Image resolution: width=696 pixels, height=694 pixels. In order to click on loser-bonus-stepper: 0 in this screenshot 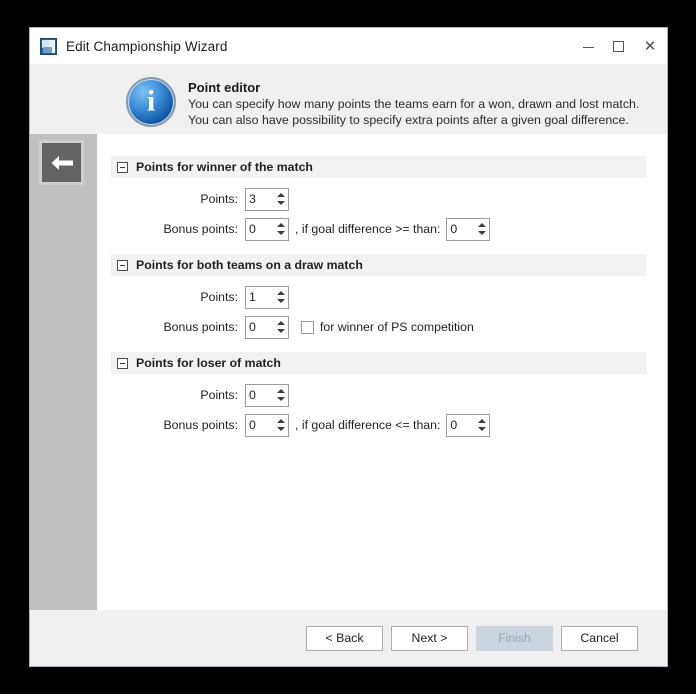, I will do `click(267, 425)`.